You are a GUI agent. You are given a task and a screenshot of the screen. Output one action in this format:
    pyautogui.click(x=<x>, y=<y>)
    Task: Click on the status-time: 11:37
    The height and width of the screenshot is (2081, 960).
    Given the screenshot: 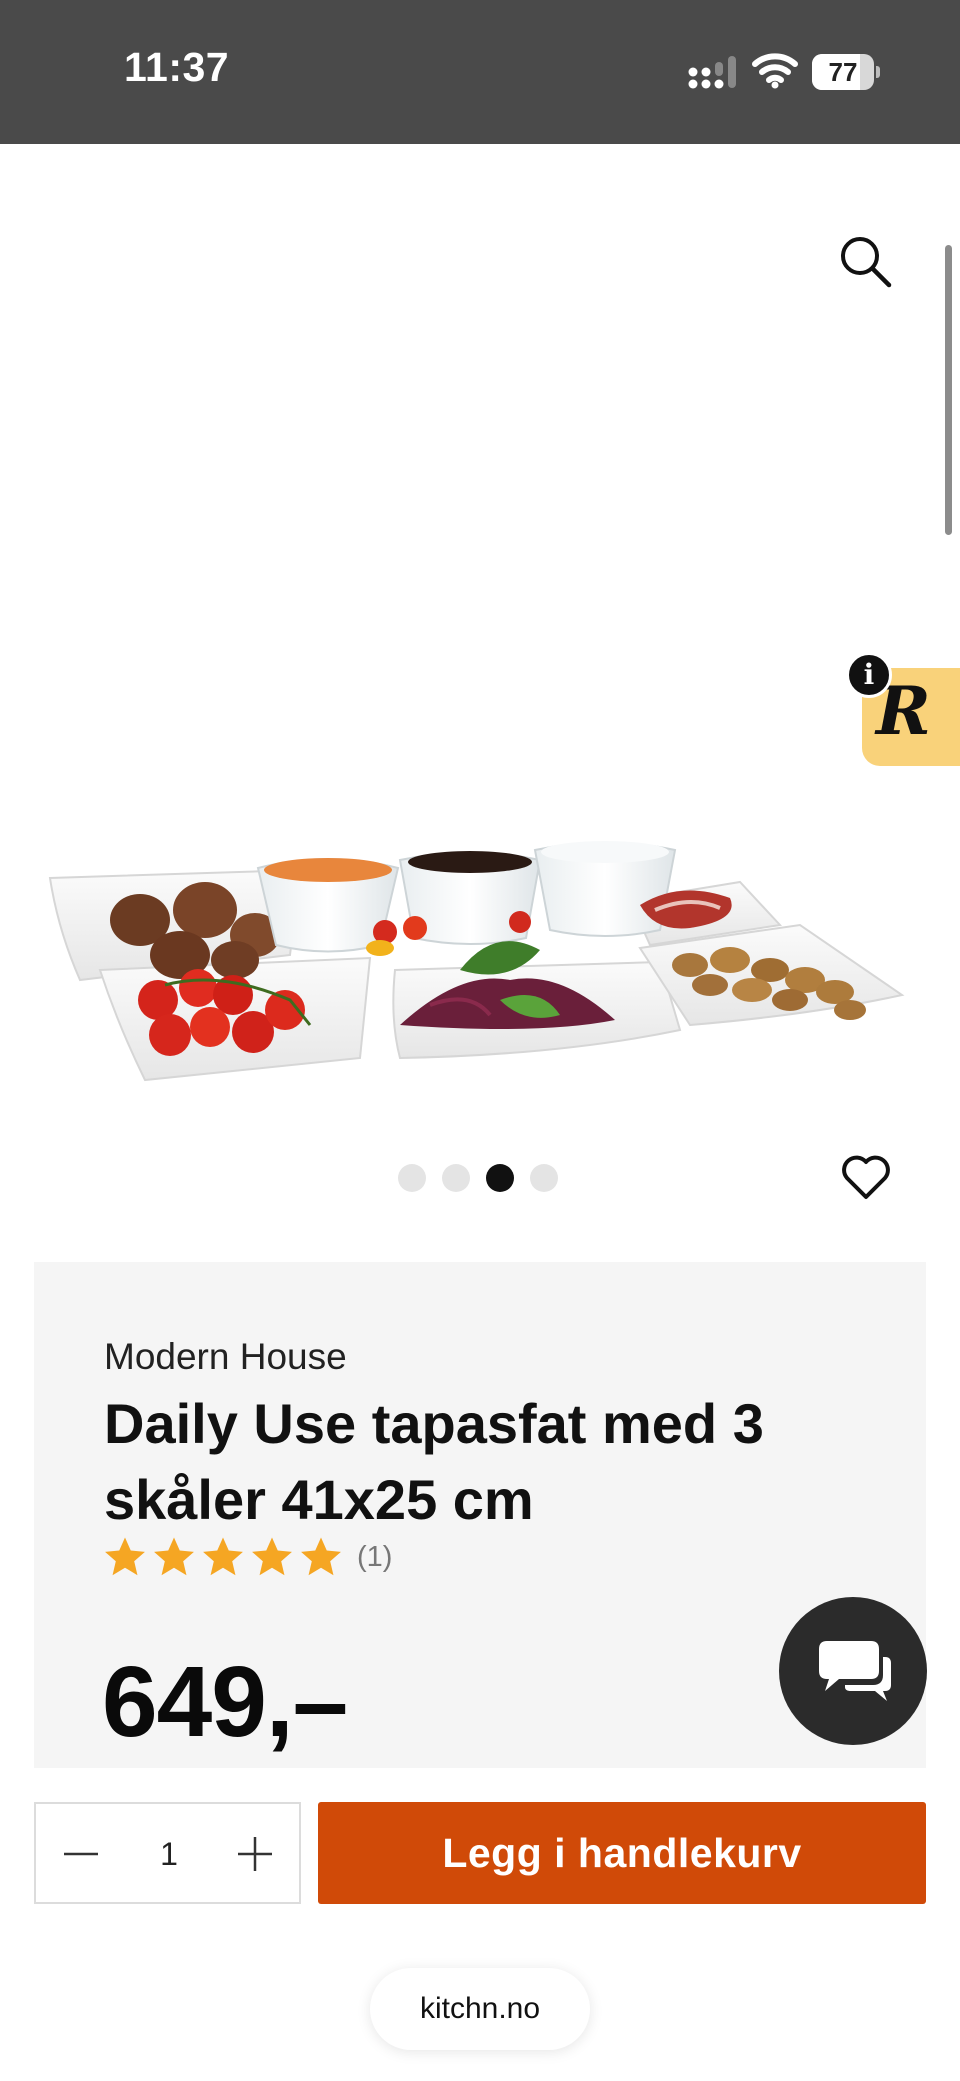 What is the action you would take?
    pyautogui.click(x=177, y=67)
    